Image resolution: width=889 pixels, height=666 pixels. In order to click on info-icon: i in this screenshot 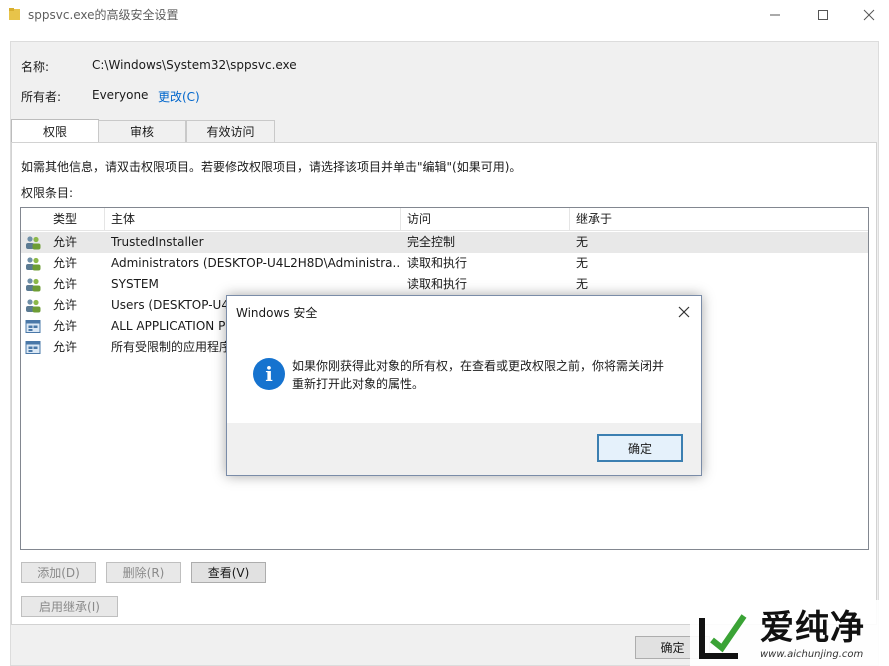, I will do `click(269, 374)`.